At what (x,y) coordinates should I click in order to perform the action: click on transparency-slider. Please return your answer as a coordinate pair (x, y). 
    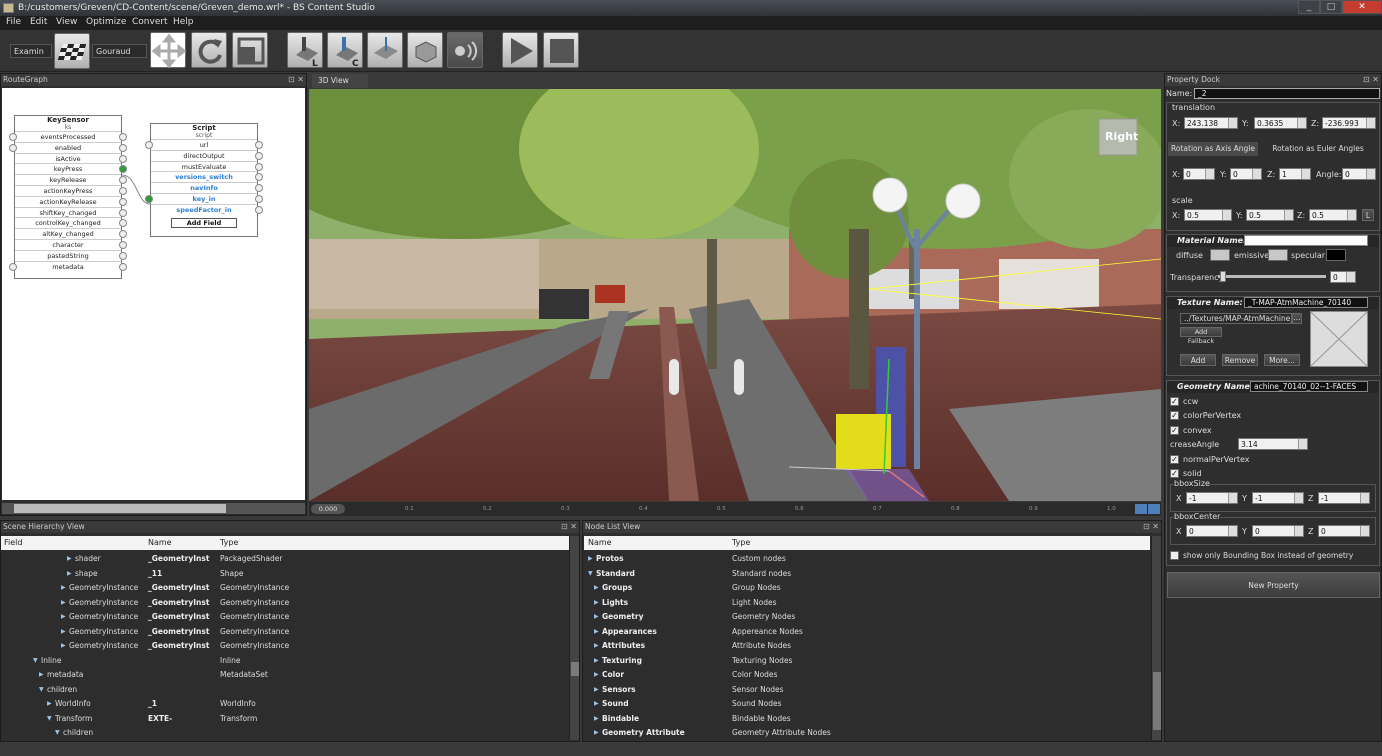
    Looking at the image, I should click on (1272, 276).